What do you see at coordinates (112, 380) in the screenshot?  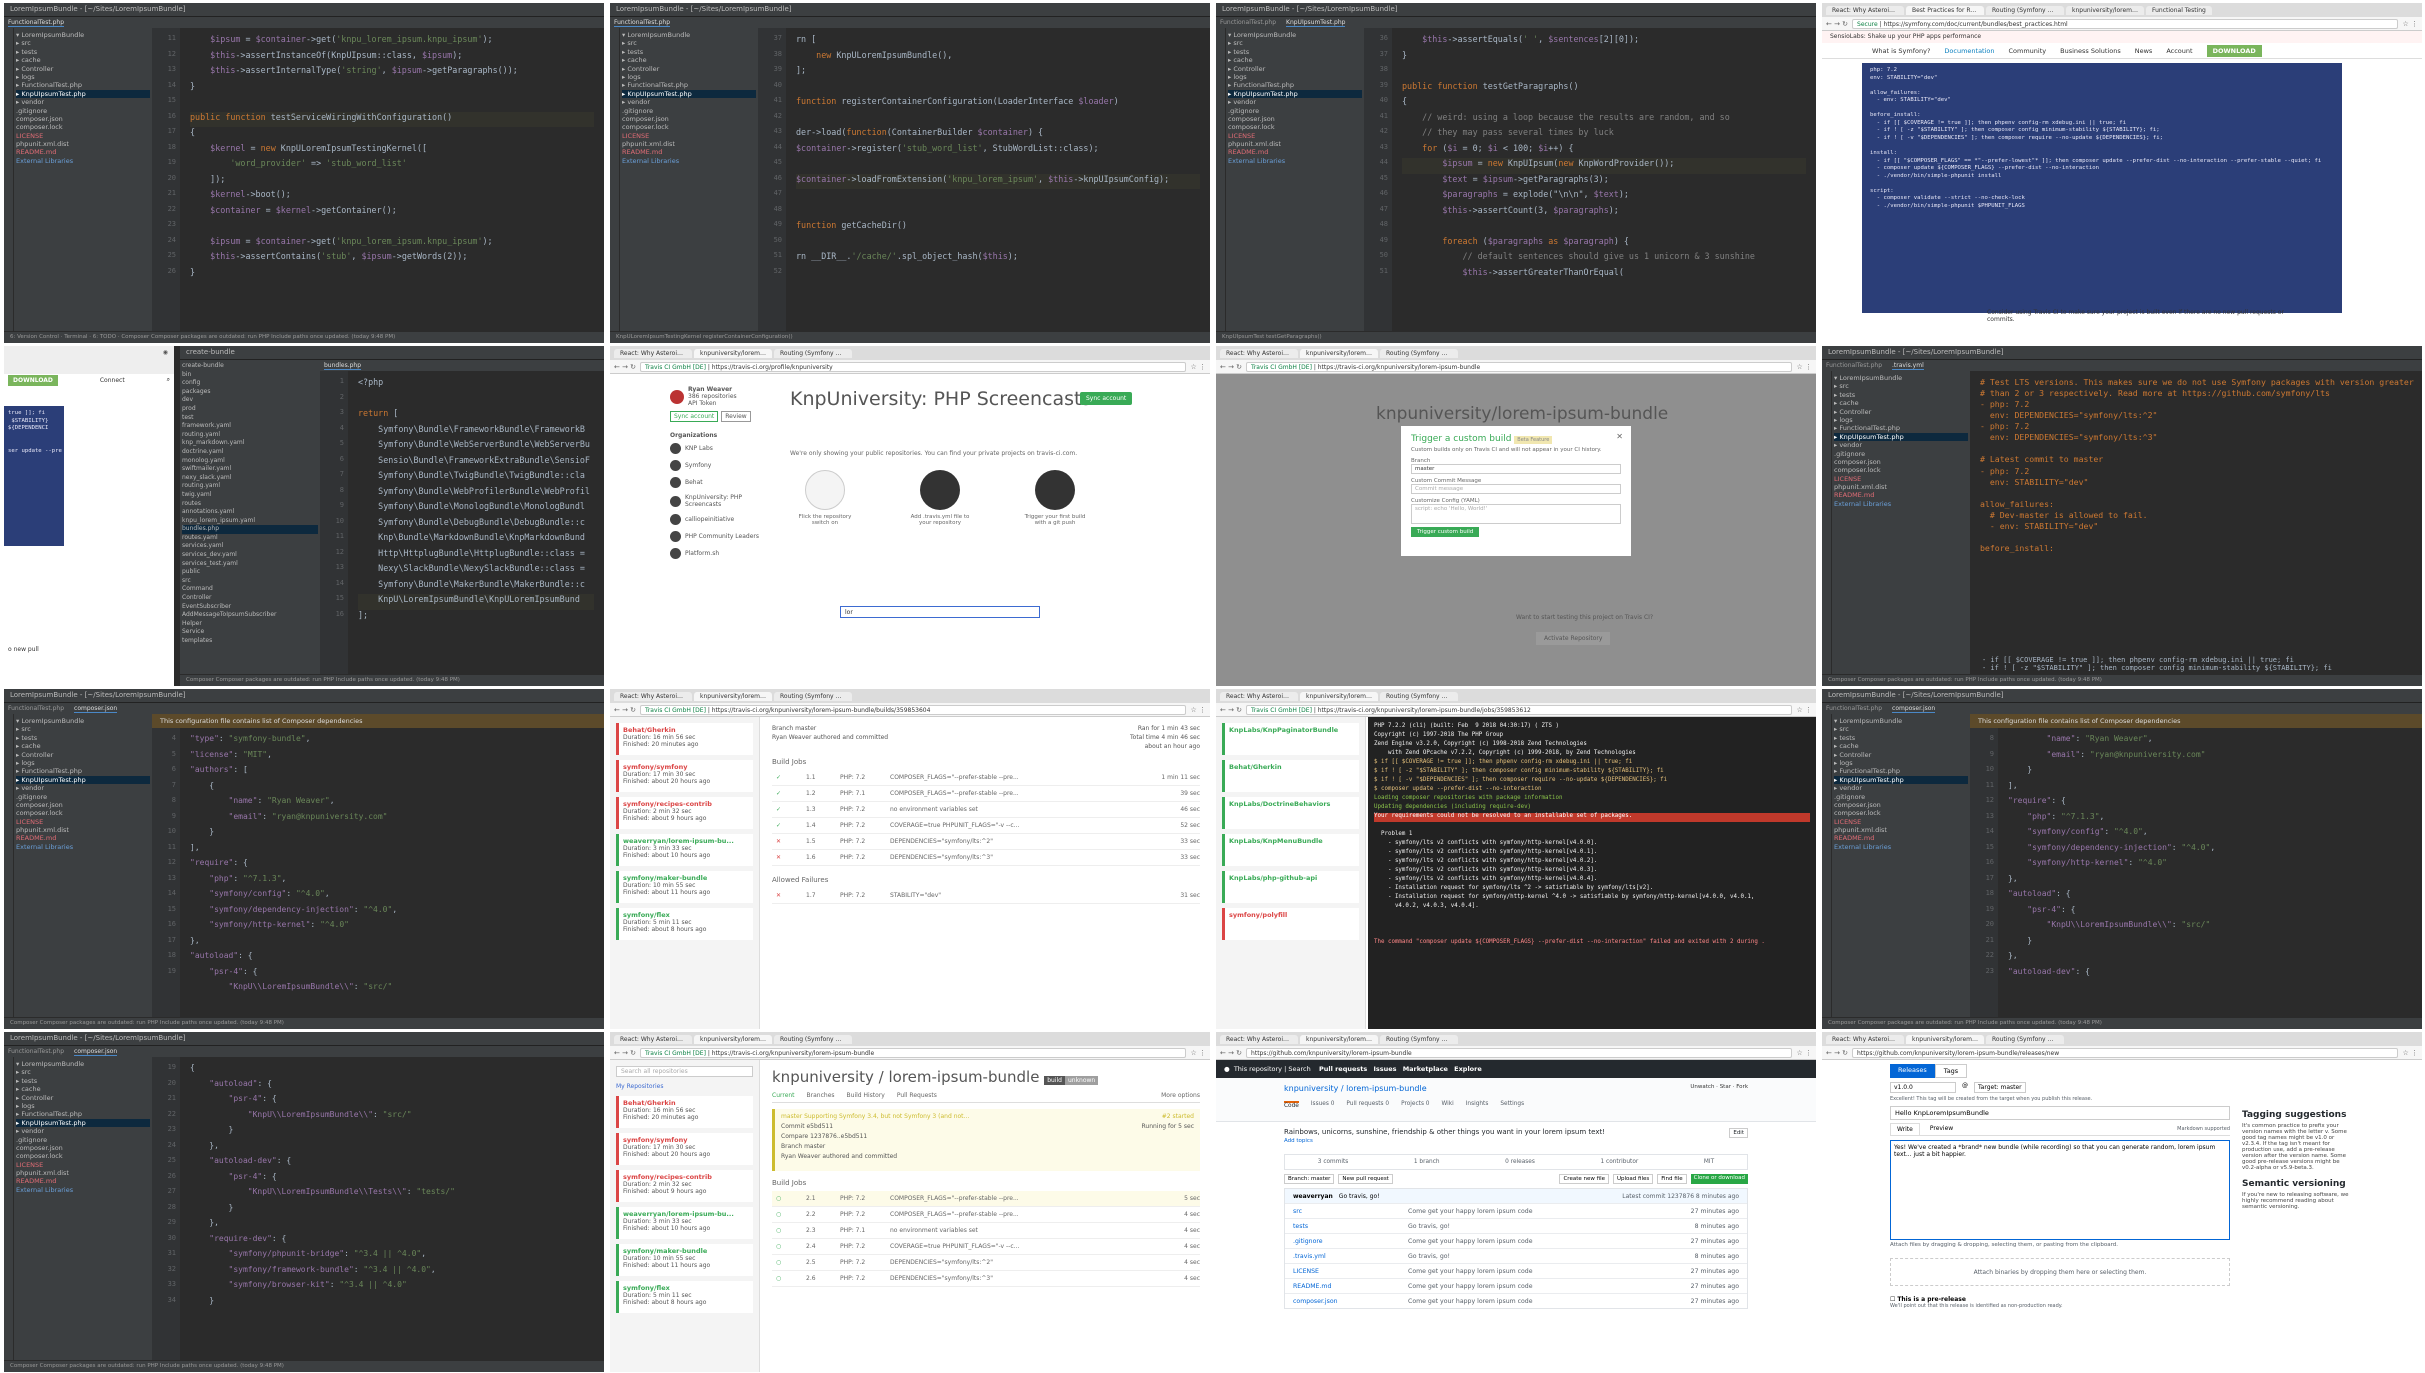 I see `connect-link: Connect` at bounding box center [112, 380].